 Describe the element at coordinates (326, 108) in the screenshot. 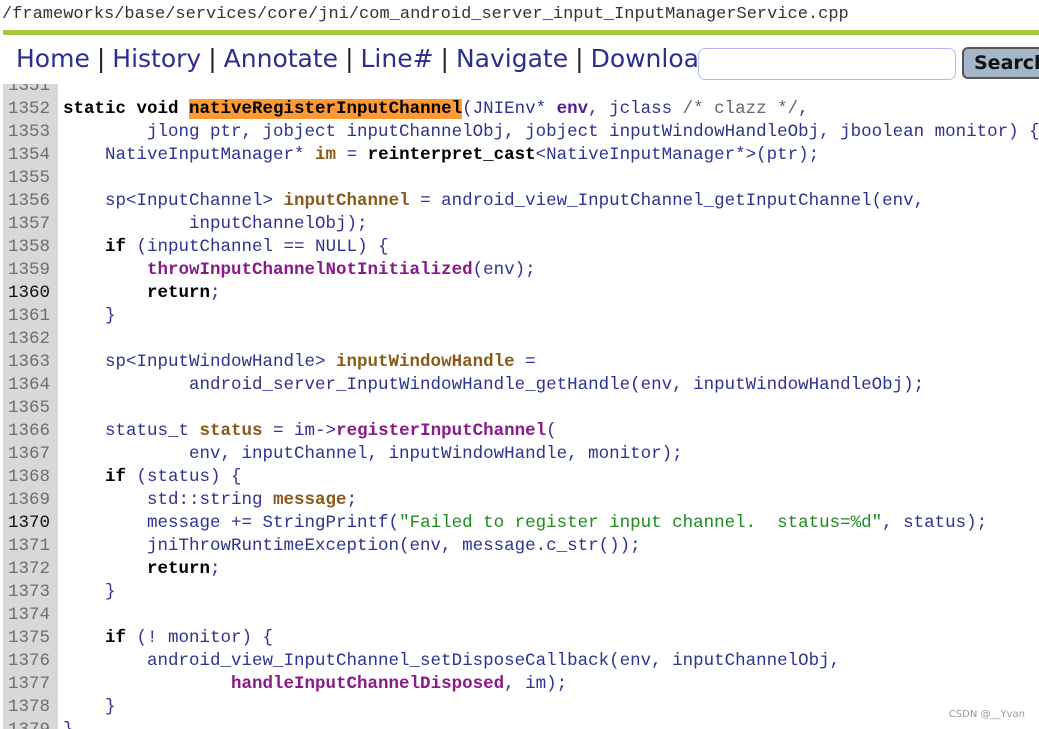

I see `search-highlight: nativeRegisterInputChannel` at that location.